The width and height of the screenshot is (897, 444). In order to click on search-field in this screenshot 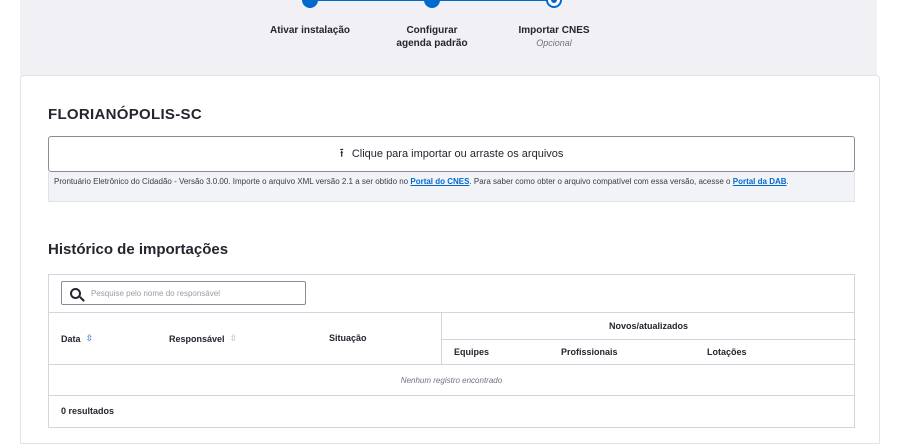, I will do `click(183, 293)`.